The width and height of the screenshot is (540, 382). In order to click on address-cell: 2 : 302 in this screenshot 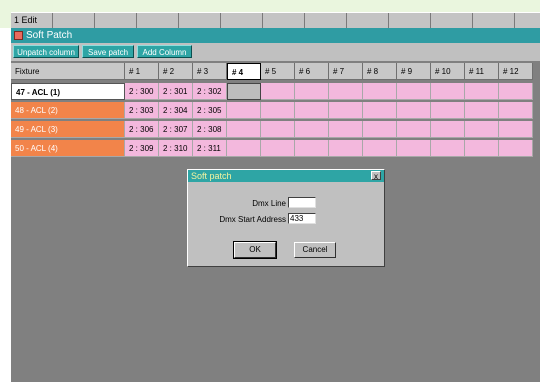, I will do `click(210, 91)`.